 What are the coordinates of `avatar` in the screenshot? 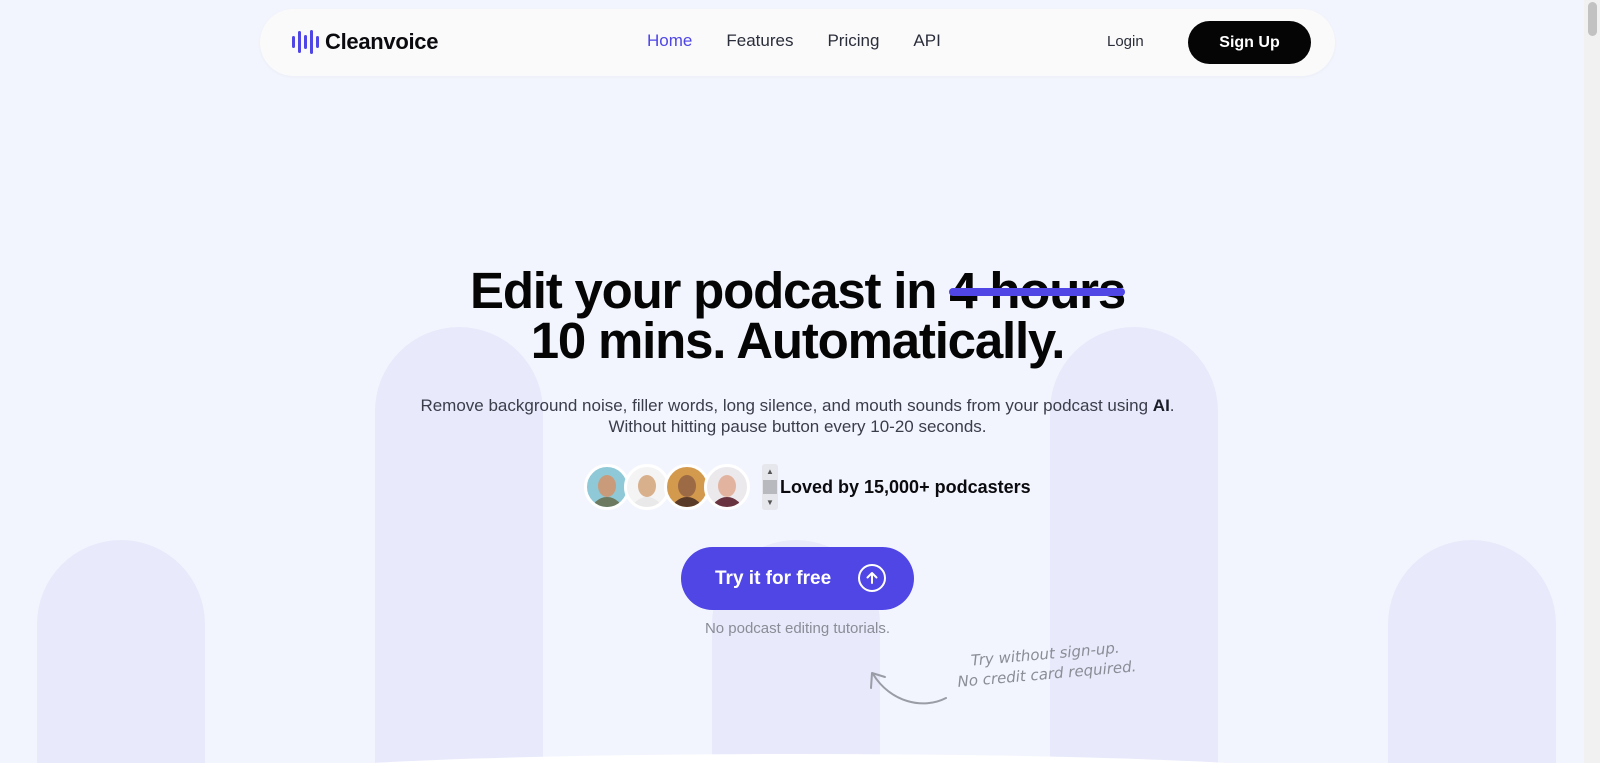 It's located at (727, 487).